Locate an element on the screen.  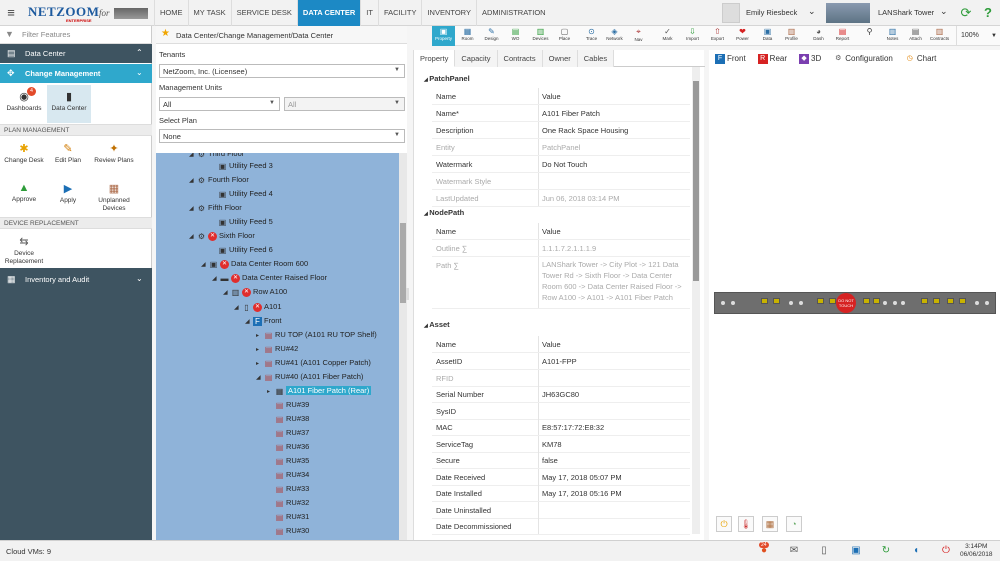
view-tab-chart: ◷ Chart is located at coordinates (921, 58).